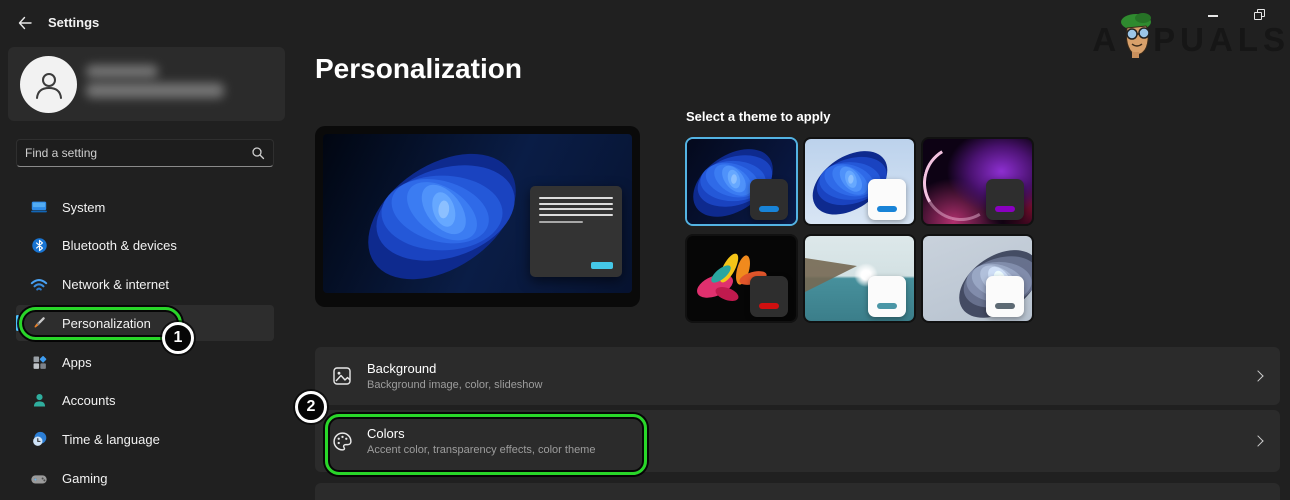 The image size is (1290, 500). What do you see at coordinates (39, 479) in the screenshot?
I see `gamepad-icon` at bounding box center [39, 479].